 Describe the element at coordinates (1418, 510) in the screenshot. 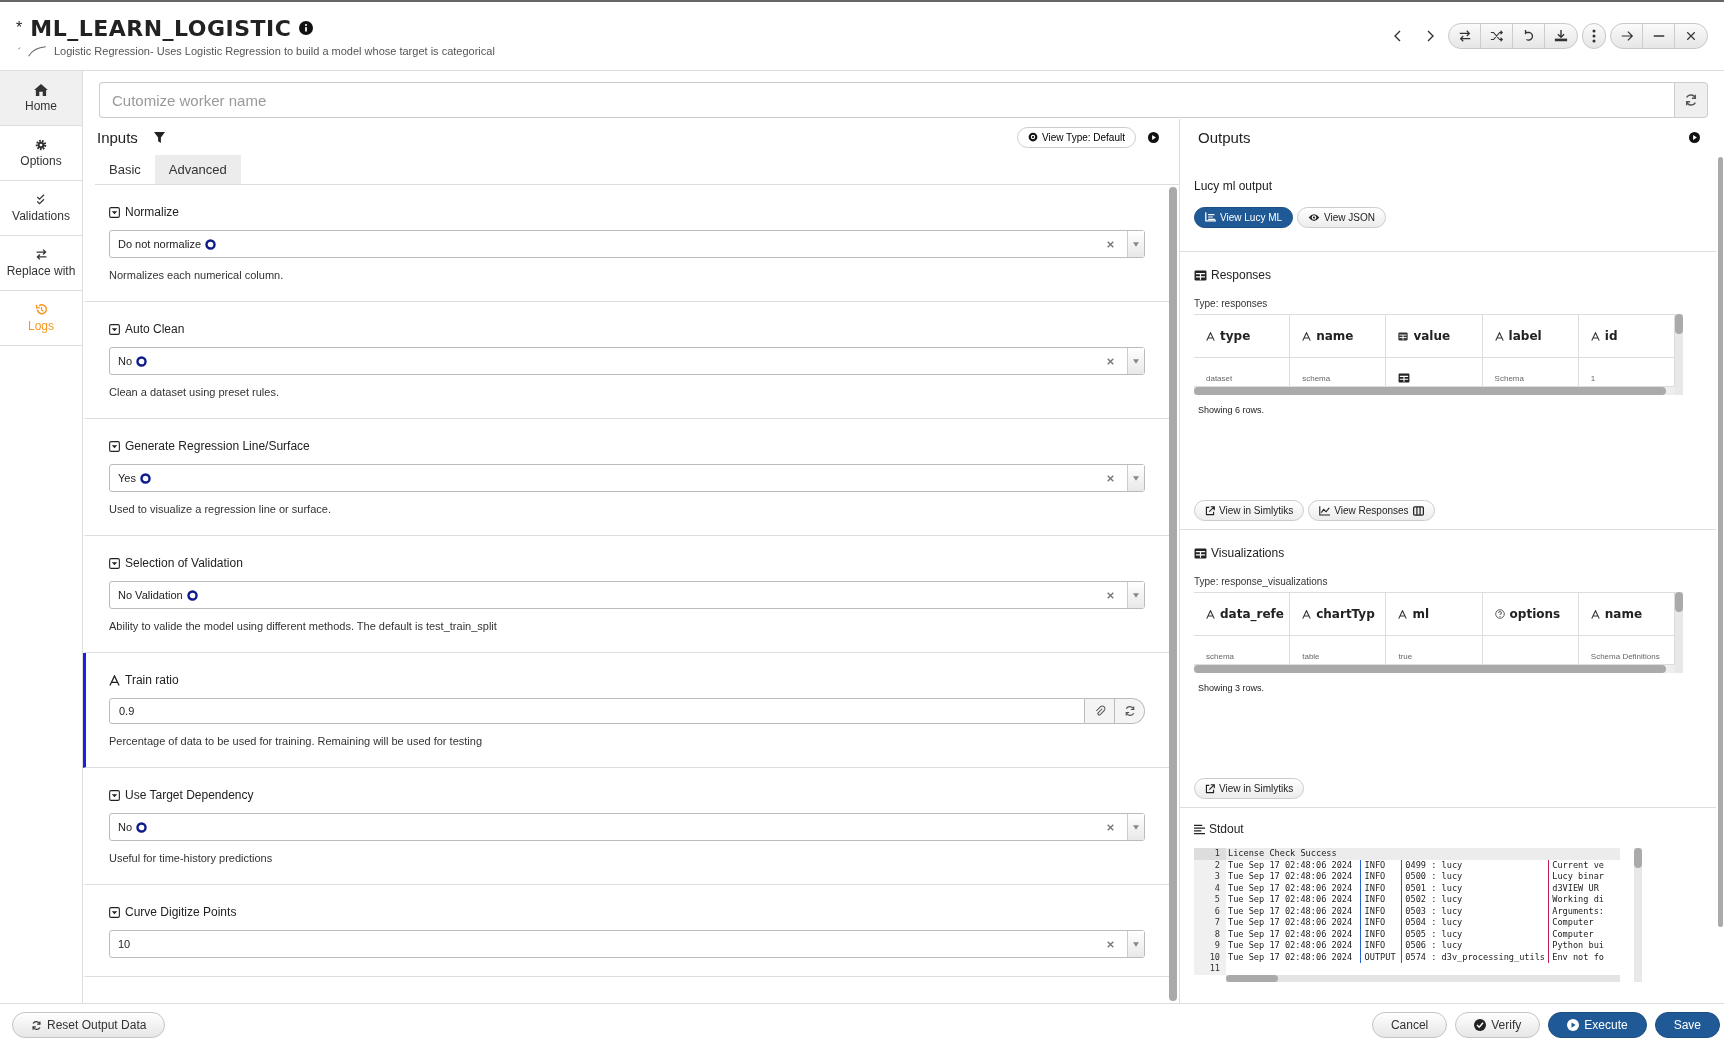

I see `columns-icon` at that location.